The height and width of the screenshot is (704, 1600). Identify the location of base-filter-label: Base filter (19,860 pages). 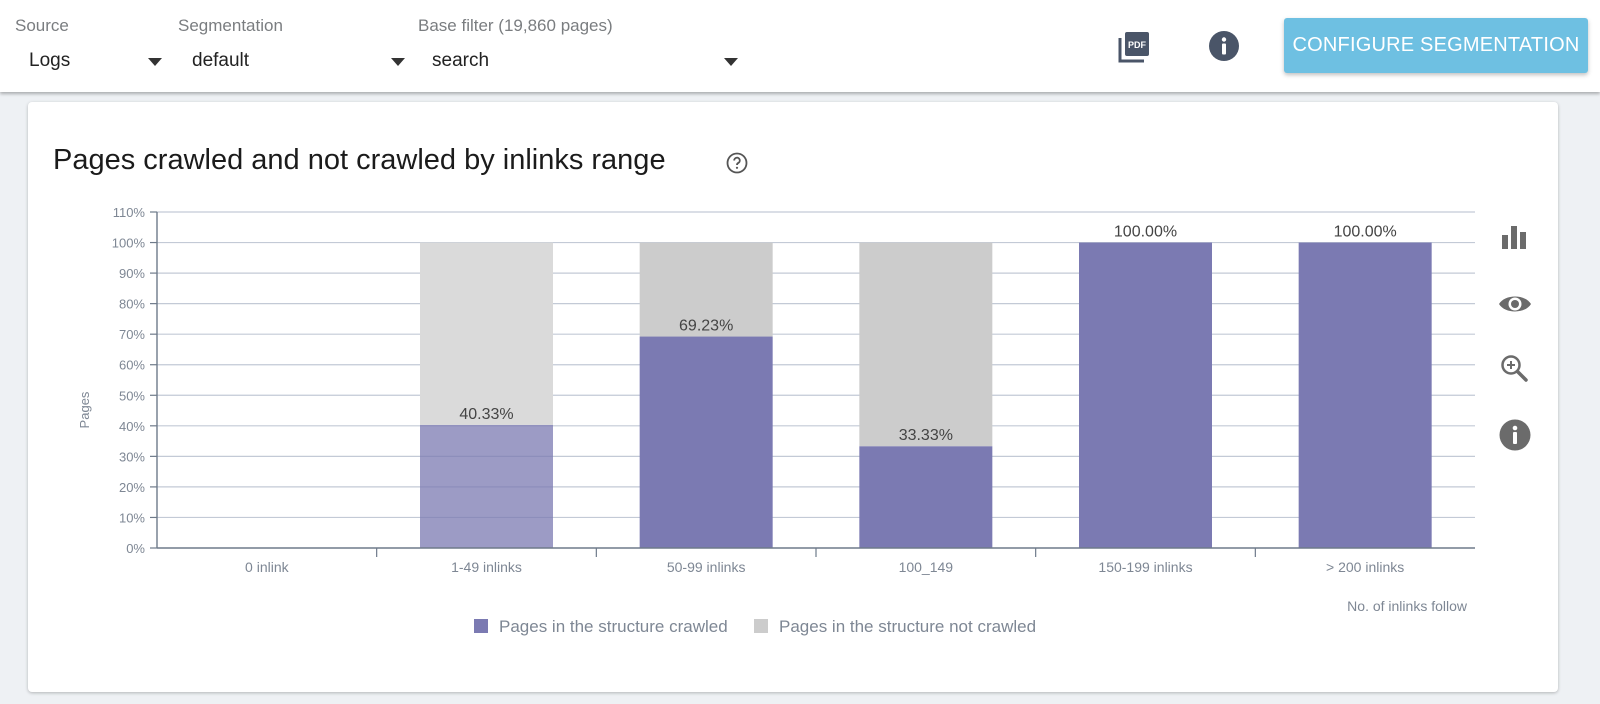
(515, 25).